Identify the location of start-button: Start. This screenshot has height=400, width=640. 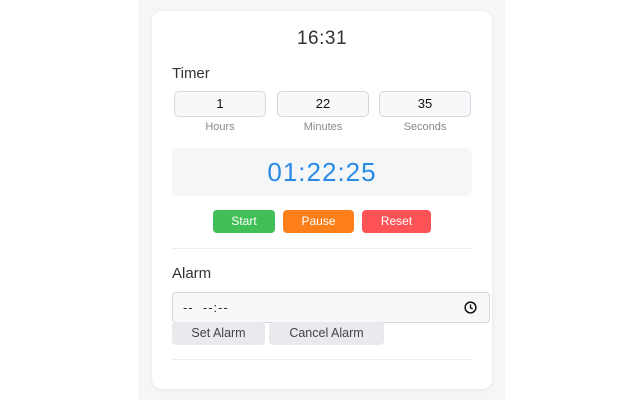
(244, 221).